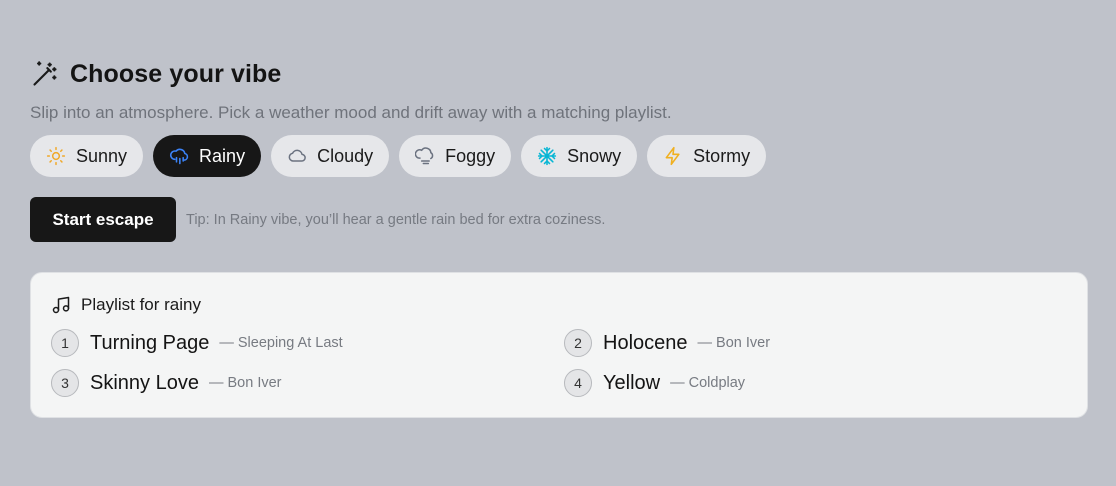 This screenshot has height=486, width=1116. Describe the element at coordinates (559, 74) in the screenshot. I see `title-row: Choose your vibe` at that location.